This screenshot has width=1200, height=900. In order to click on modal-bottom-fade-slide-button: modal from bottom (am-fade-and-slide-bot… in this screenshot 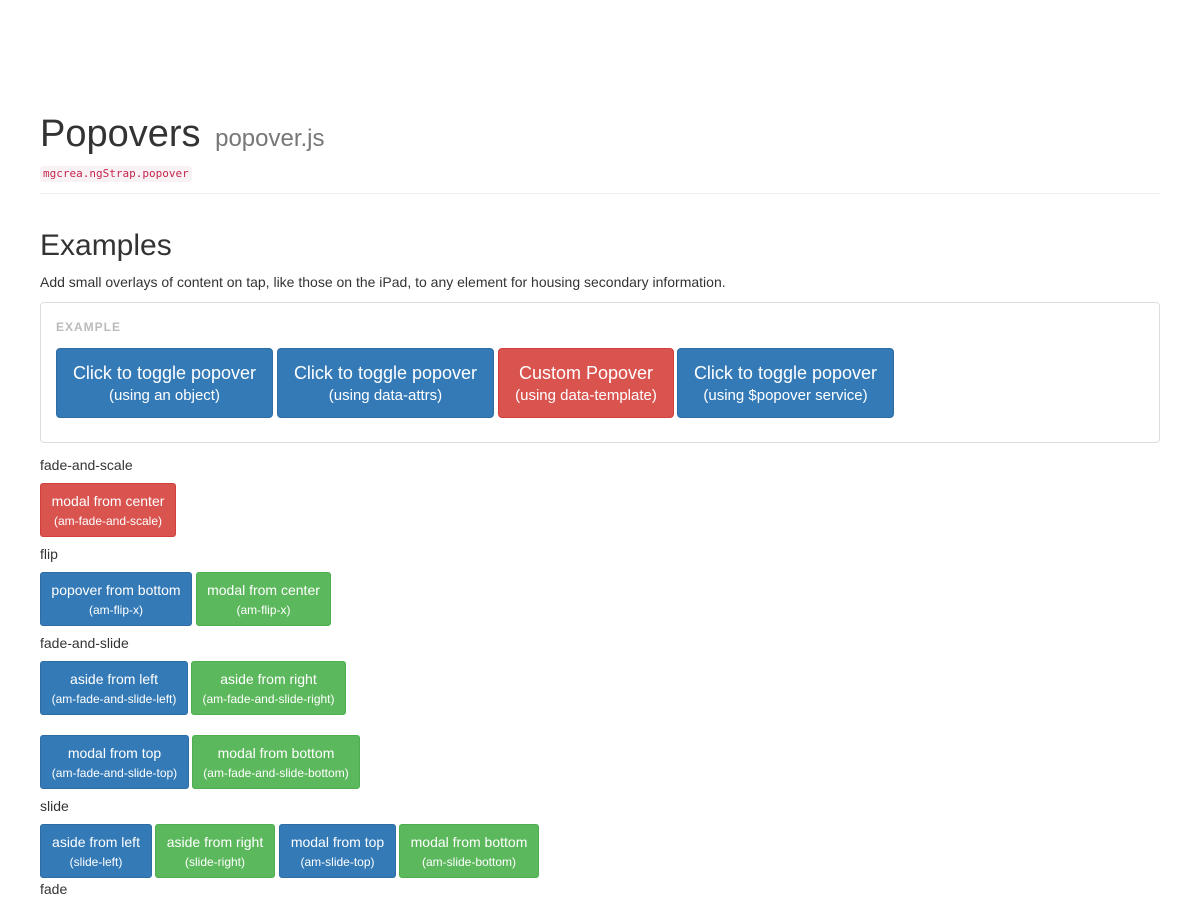, I will do `click(276, 762)`.